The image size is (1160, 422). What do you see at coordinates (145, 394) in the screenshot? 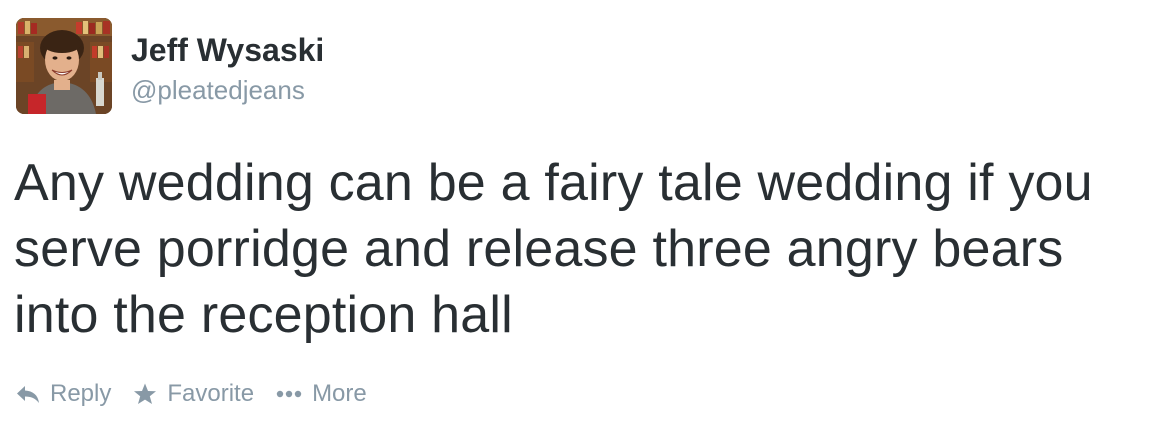
I see `star-icon` at bounding box center [145, 394].